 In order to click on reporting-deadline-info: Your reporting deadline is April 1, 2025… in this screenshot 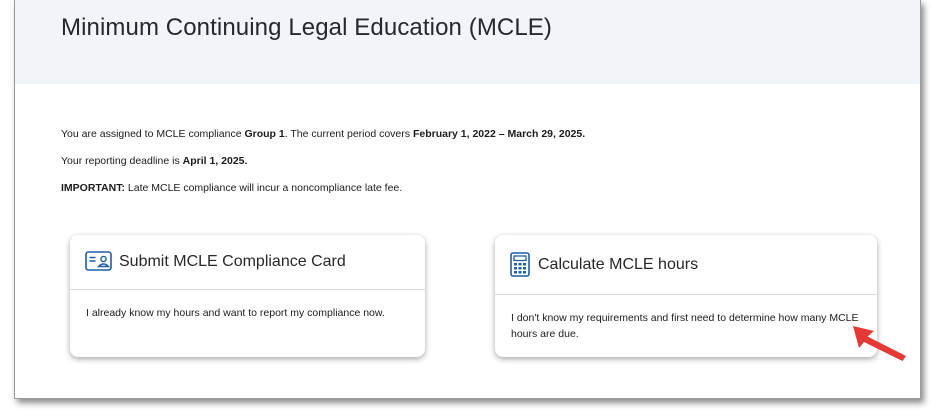, I will do `click(154, 161)`.